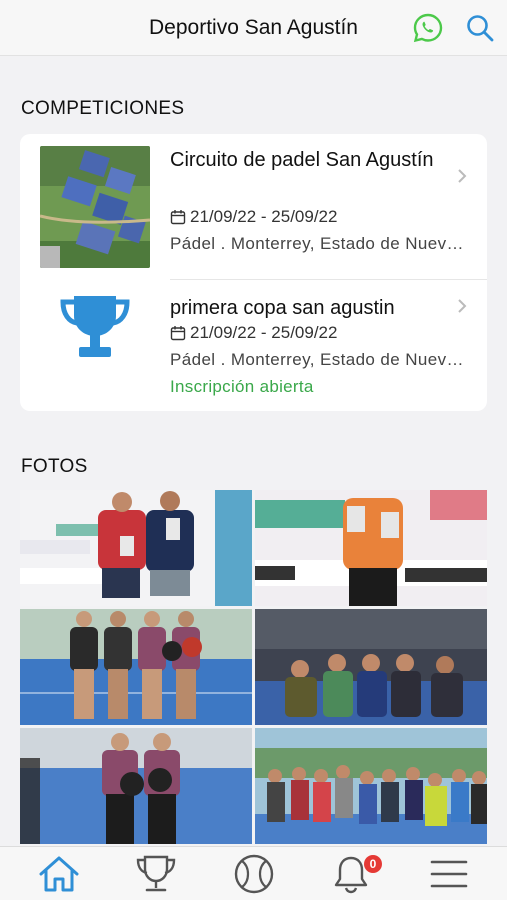 This screenshot has height=900, width=507. I want to click on top-bar: Deportivo San Agustín, so click(253, 28).